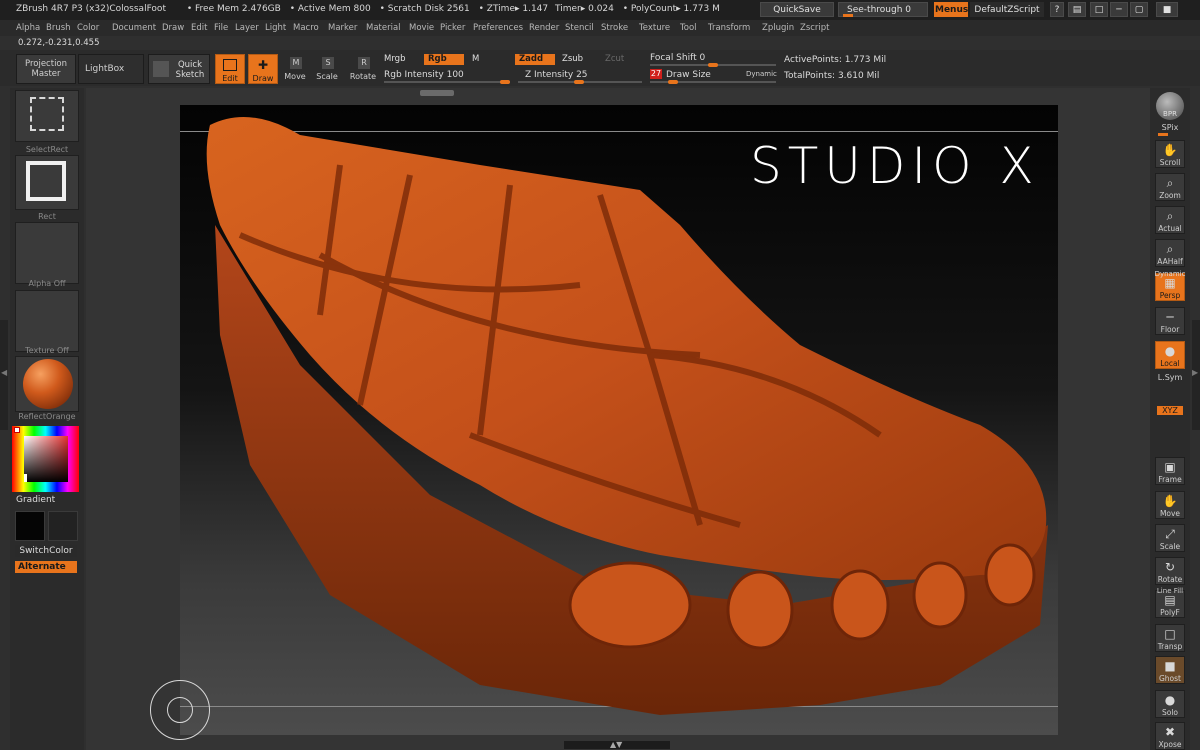 This screenshot has width=1200, height=750. Describe the element at coordinates (306, 28) in the screenshot. I see `menu-item-macro: Macro` at that location.